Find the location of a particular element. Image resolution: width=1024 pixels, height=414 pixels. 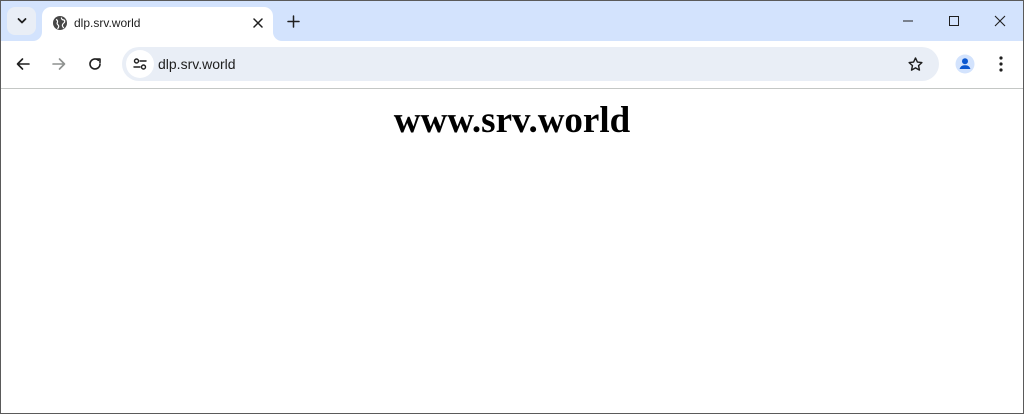

arrow-left-icon is located at coordinates (23, 64).